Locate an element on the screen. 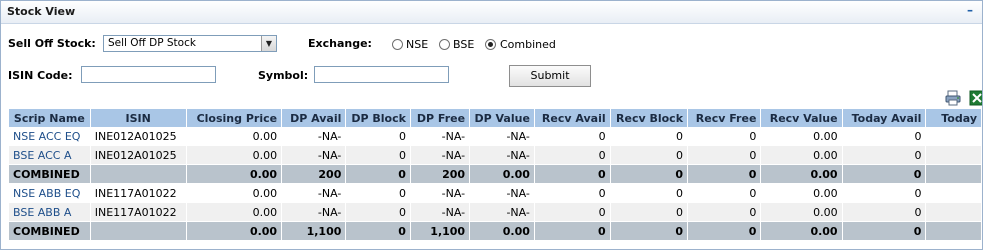 This screenshot has height=250, width=983. scrip-name-link: NSE ACC EQ is located at coordinates (50, 136).